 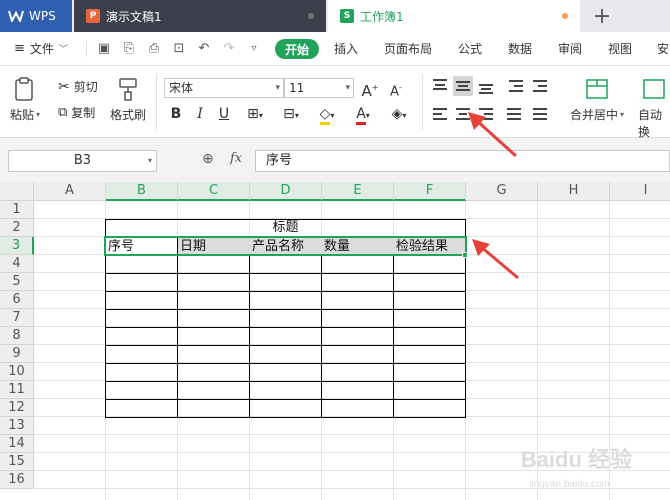 I want to click on more-icon: ▿, so click(x=254, y=49).